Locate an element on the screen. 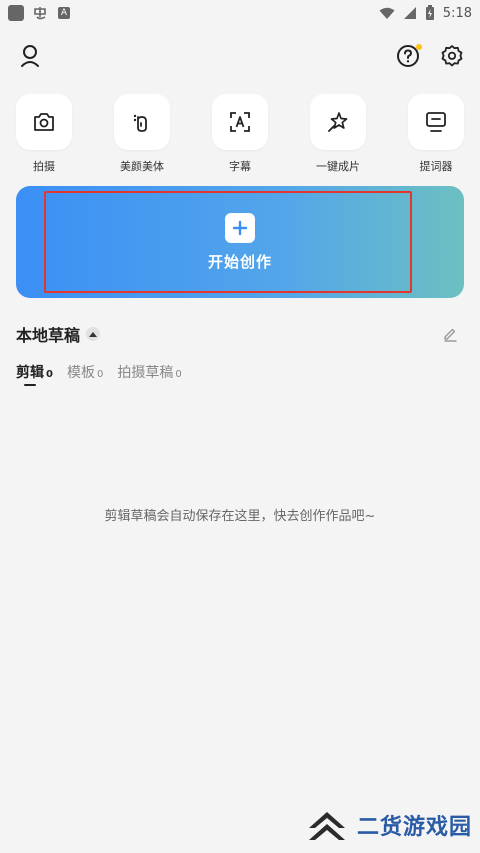 The width and height of the screenshot is (480, 853). wifi-icon is located at coordinates (387, 13).